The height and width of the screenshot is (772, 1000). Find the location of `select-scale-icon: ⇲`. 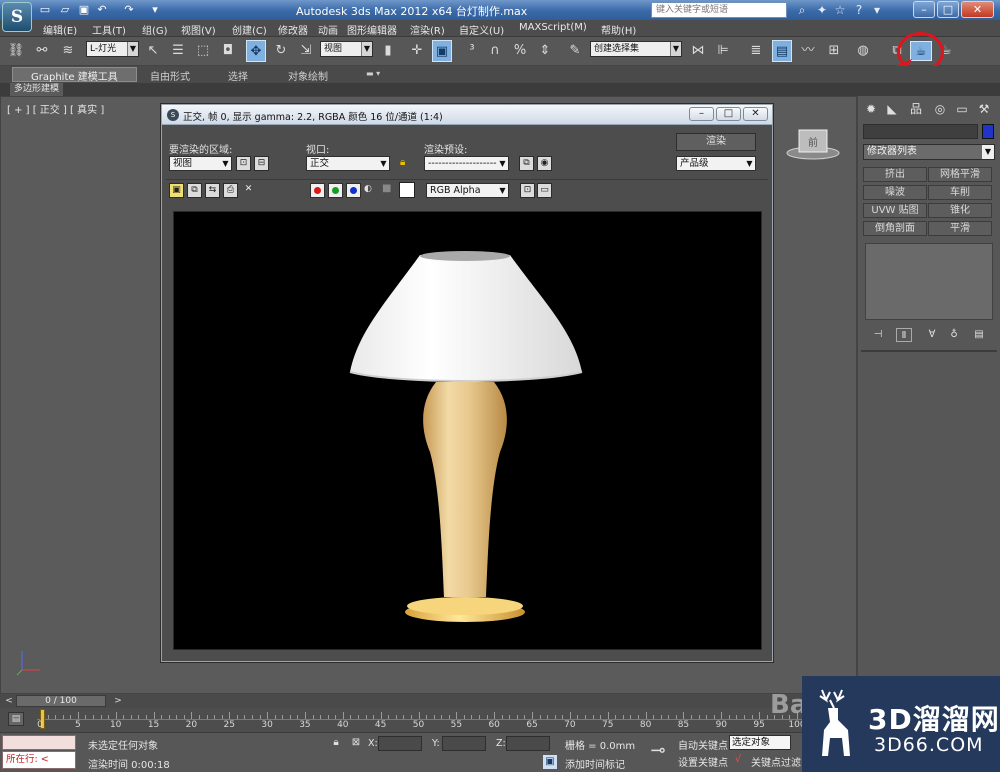

select-scale-icon: ⇲ is located at coordinates (306, 51).